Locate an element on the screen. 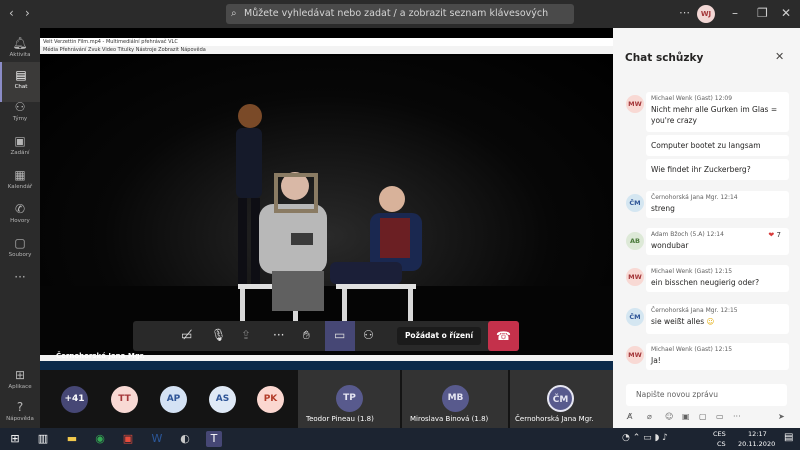  participant-name: Černohorská Jana Mgr. is located at coordinates (554, 419).